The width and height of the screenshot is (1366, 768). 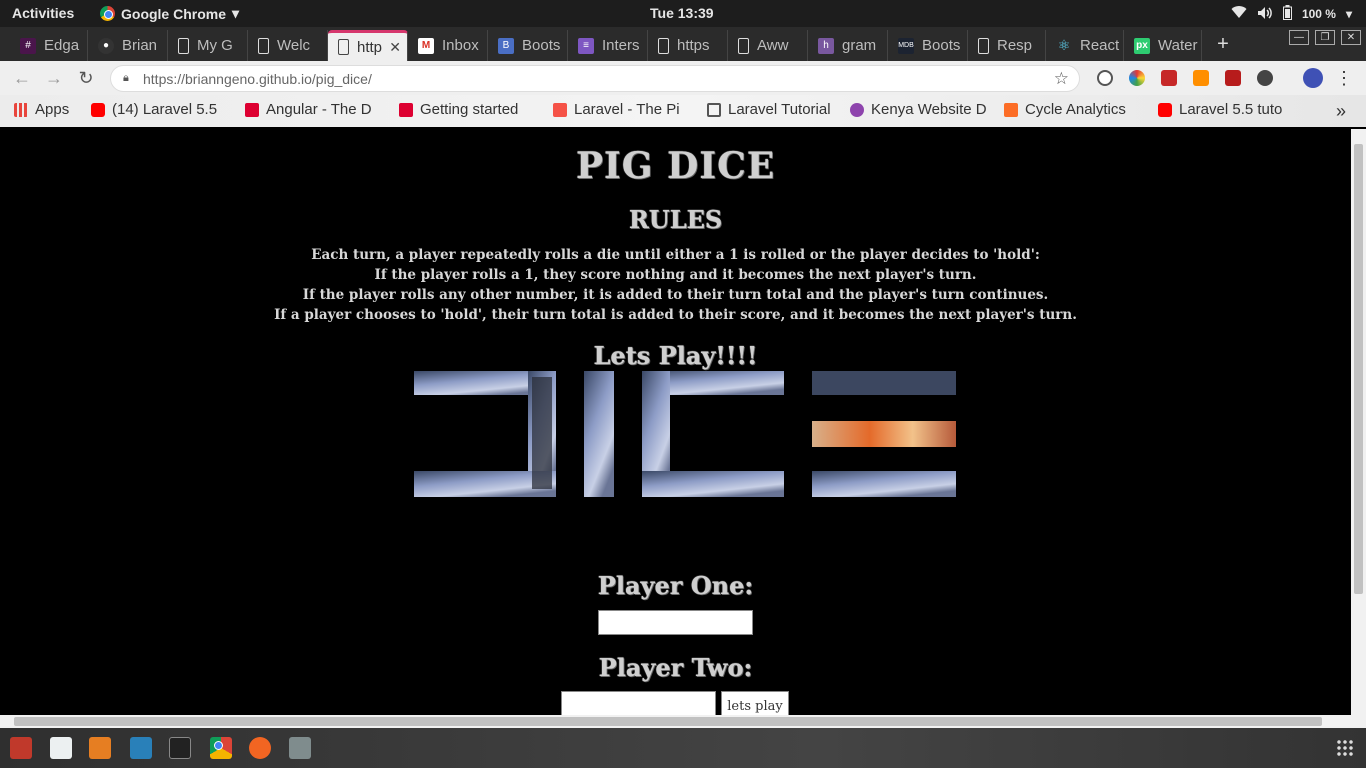 What do you see at coordinates (49, 45) in the screenshot?
I see `tab: # Edga` at bounding box center [49, 45].